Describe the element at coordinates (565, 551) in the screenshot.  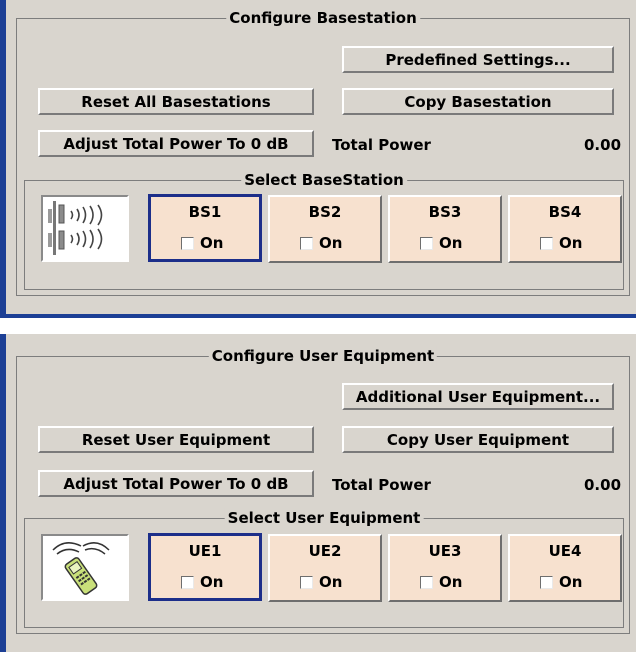
I see `ue4-label: UE4` at that location.